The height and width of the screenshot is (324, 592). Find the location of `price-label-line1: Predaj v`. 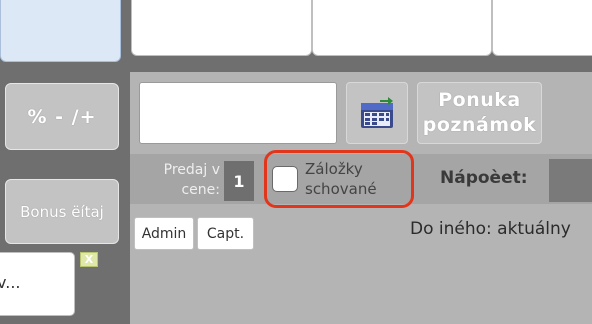

price-label-line1: Predaj v is located at coordinates (191, 170).